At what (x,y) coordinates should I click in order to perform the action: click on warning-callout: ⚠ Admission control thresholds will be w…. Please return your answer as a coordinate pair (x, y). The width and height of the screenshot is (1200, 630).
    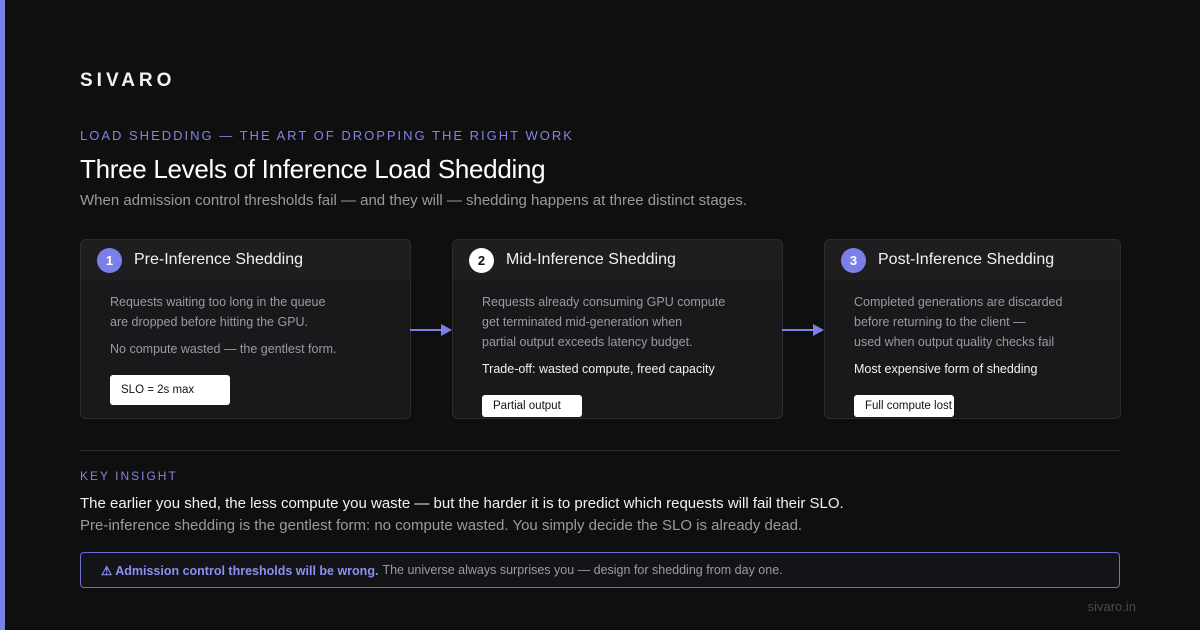
    Looking at the image, I should click on (600, 570).